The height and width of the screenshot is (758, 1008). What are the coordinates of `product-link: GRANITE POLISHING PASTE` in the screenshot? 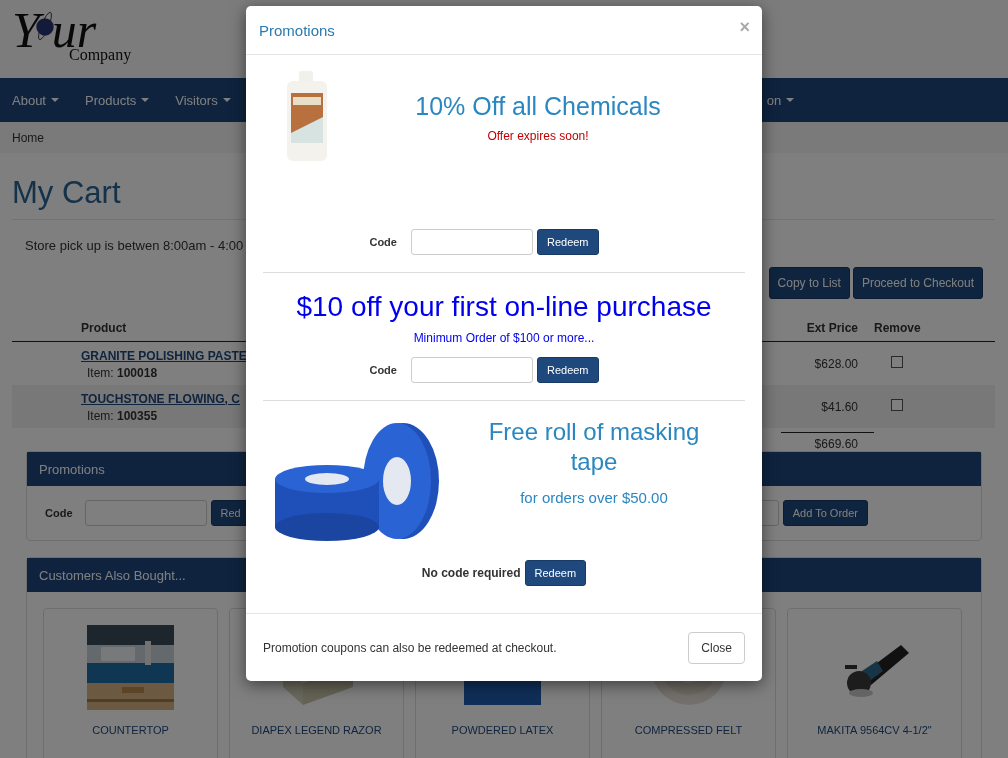 It's located at (164, 355).